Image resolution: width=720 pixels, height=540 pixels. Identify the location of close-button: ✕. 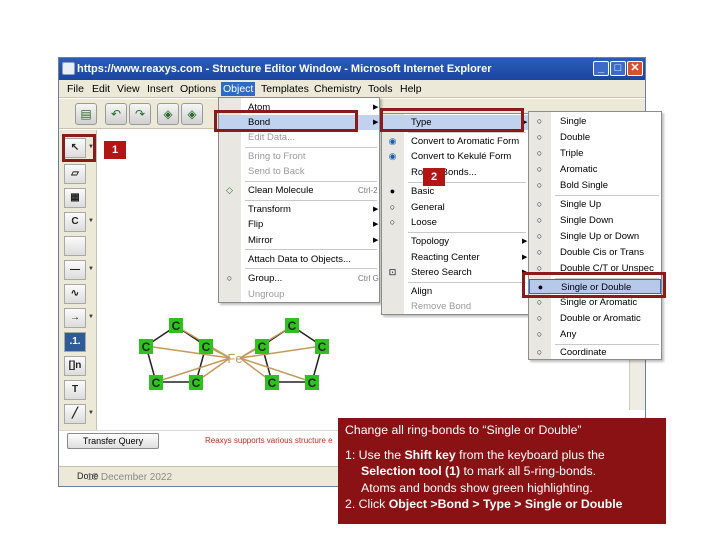
(635, 68).